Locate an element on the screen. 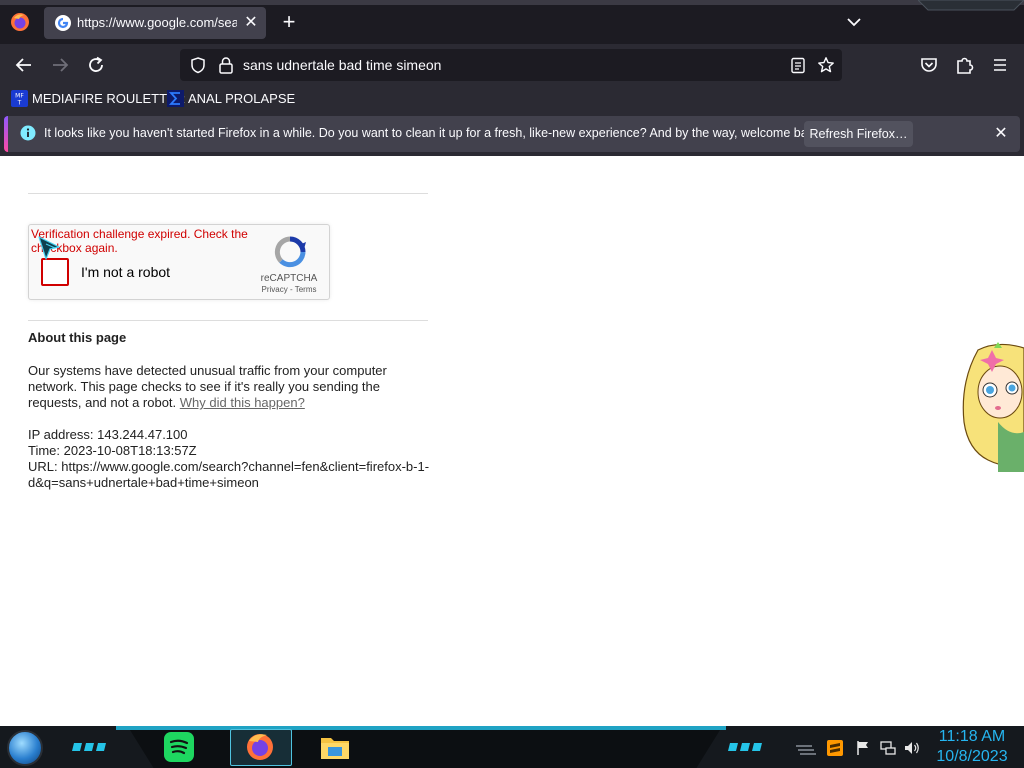 The width and height of the screenshot is (1024, 768). privacy-link: Privacy is located at coordinates (275, 289).